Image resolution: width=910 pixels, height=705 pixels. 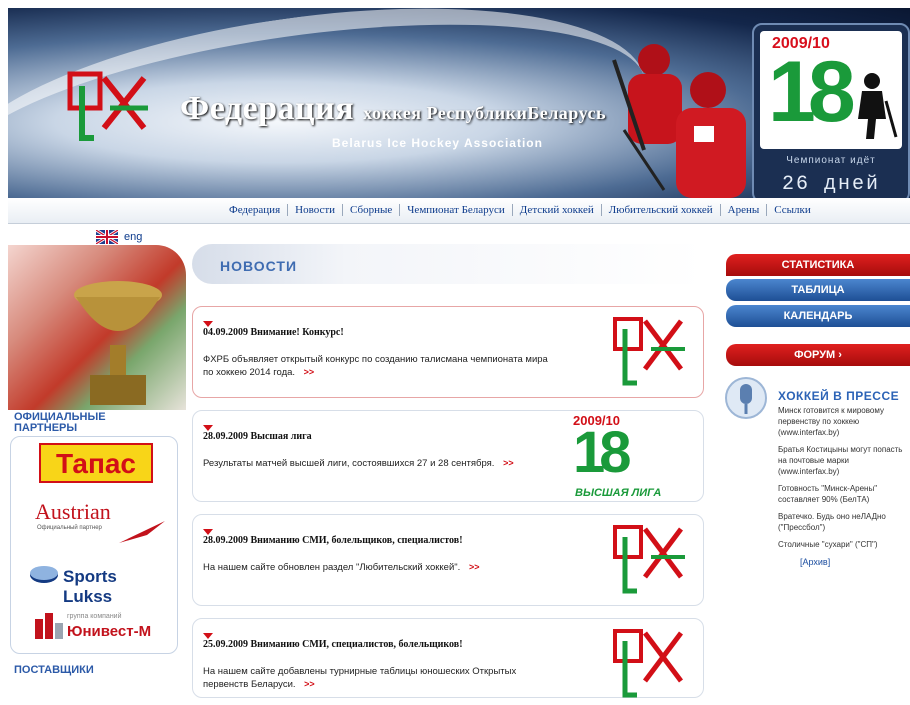 What do you see at coordinates (557, 210) in the screenshot?
I see `nav-item-youth-hockey: Детский хоккей` at bounding box center [557, 210].